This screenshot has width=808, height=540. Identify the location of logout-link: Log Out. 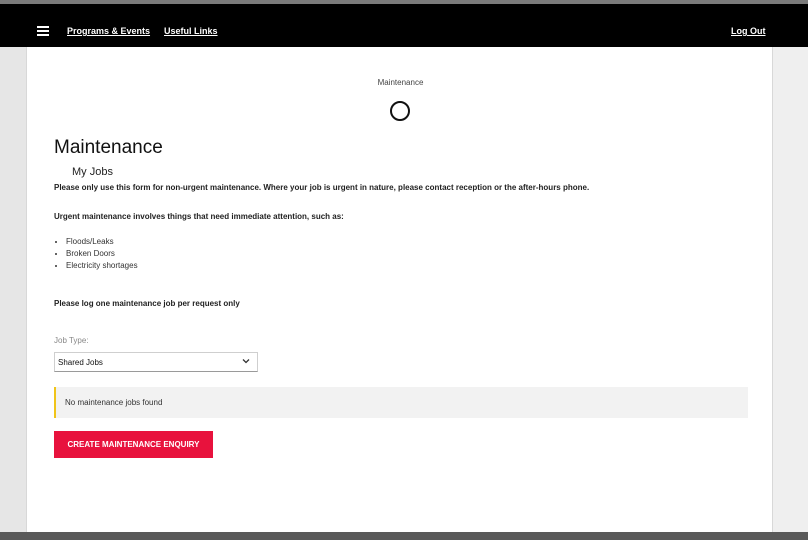
(748, 31).